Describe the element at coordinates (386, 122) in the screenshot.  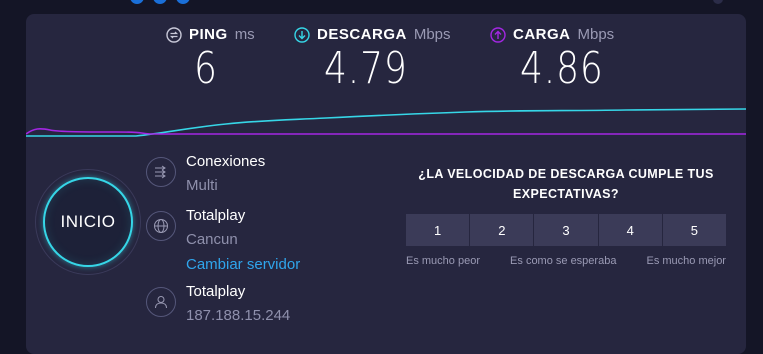
I see `speed-graph` at that location.